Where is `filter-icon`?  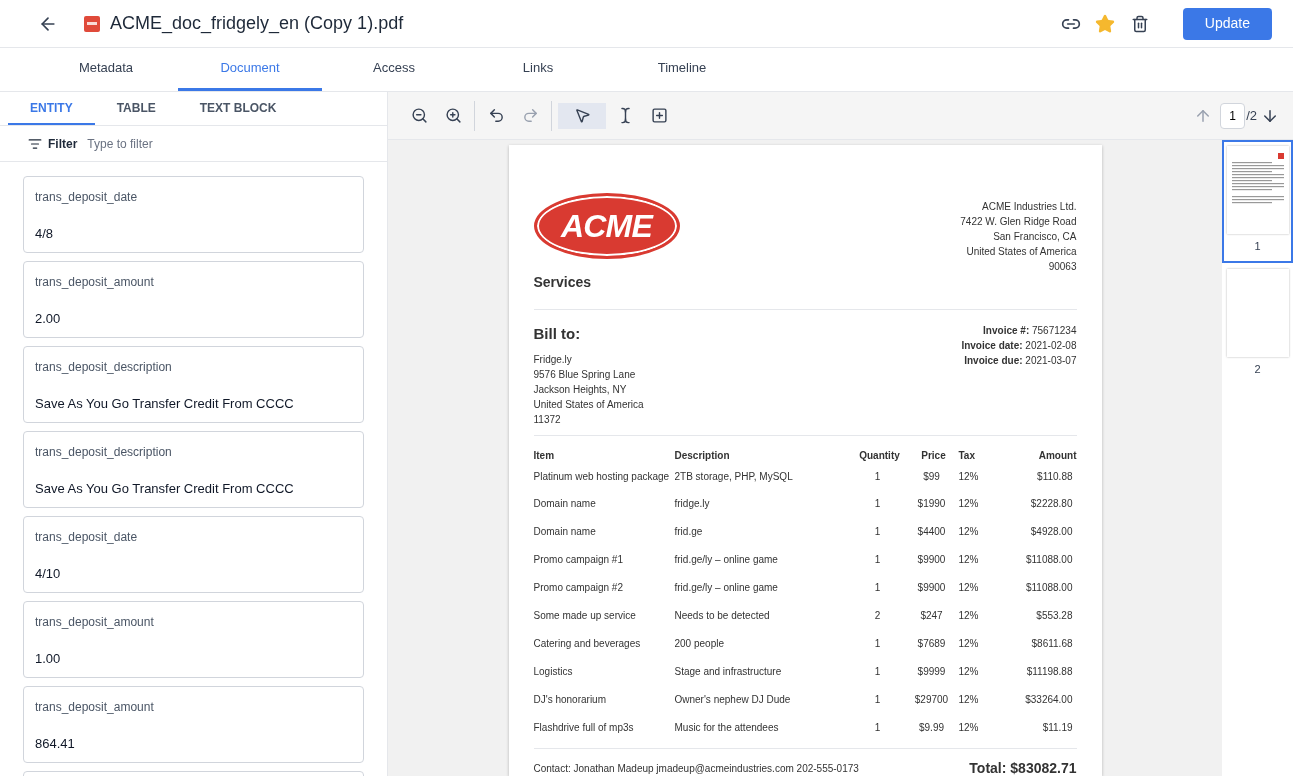 filter-icon is located at coordinates (35, 143).